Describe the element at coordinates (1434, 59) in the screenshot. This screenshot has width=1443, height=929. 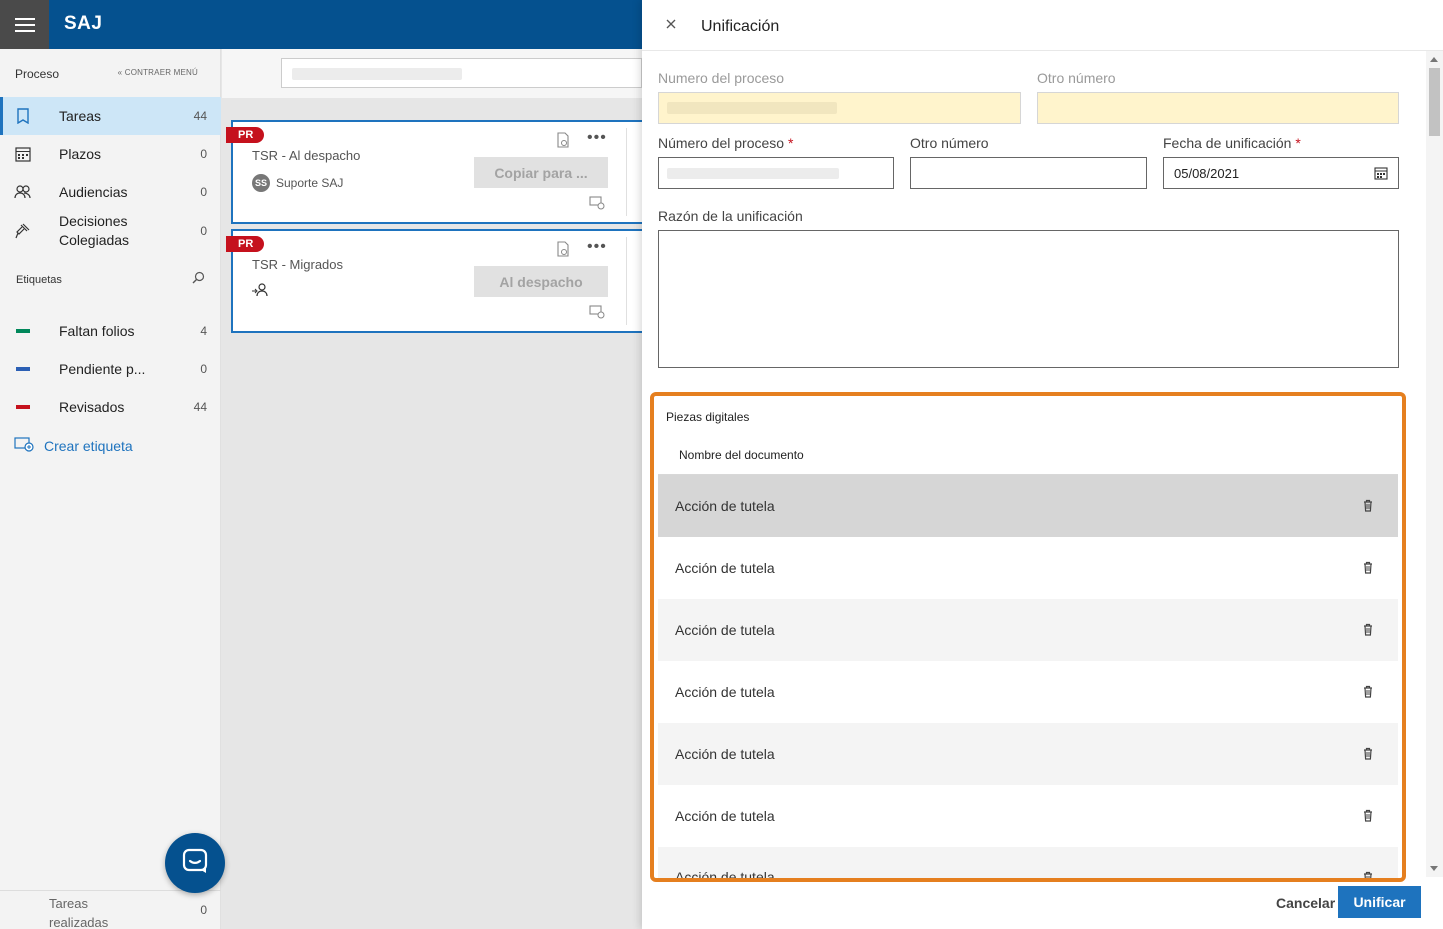
I see `scroll-up-icon` at that location.